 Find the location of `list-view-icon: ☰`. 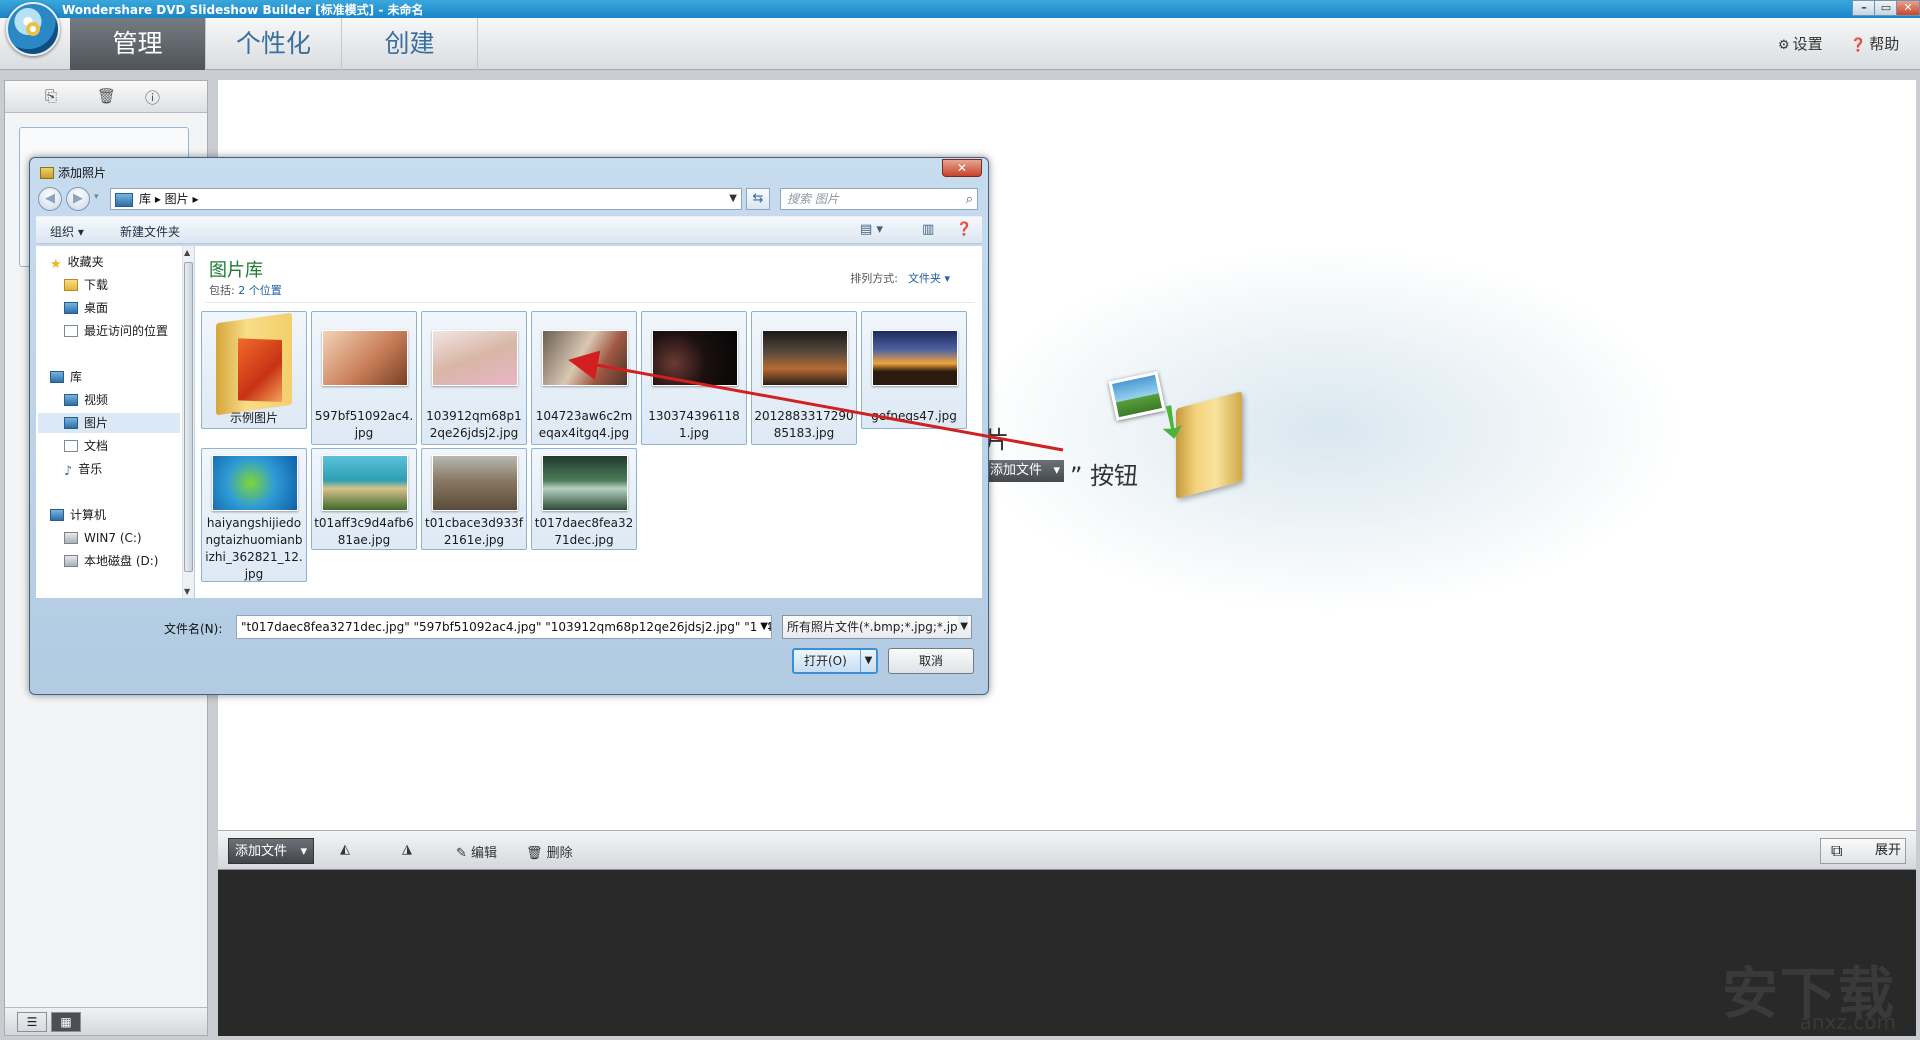

list-view-icon: ☰ is located at coordinates (32, 1022).